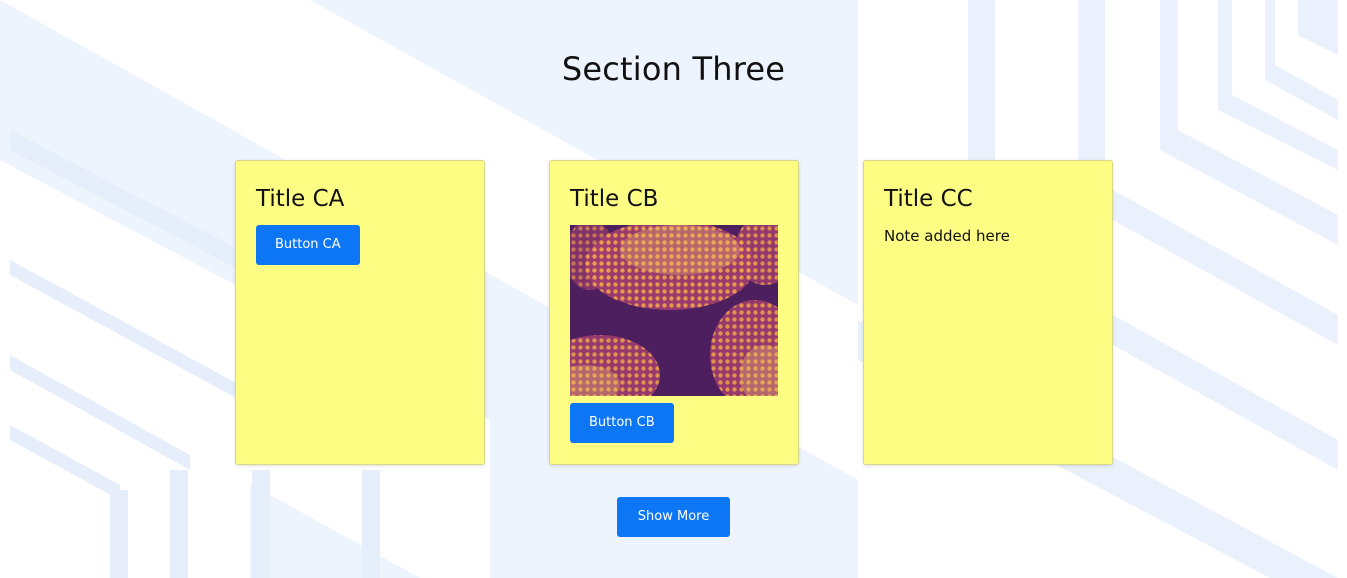  I want to click on card-title: Title CA, so click(300, 199).